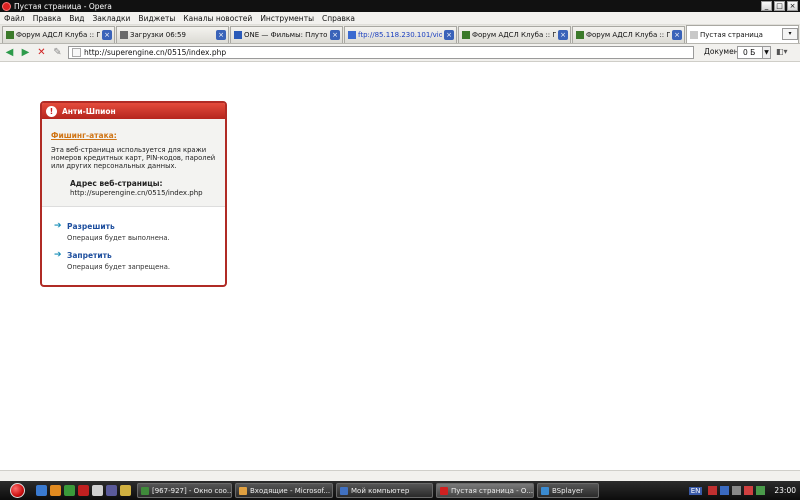  What do you see at coordinates (69, 490) in the screenshot?
I see `utility-icon` at bounding box center [69, 490].